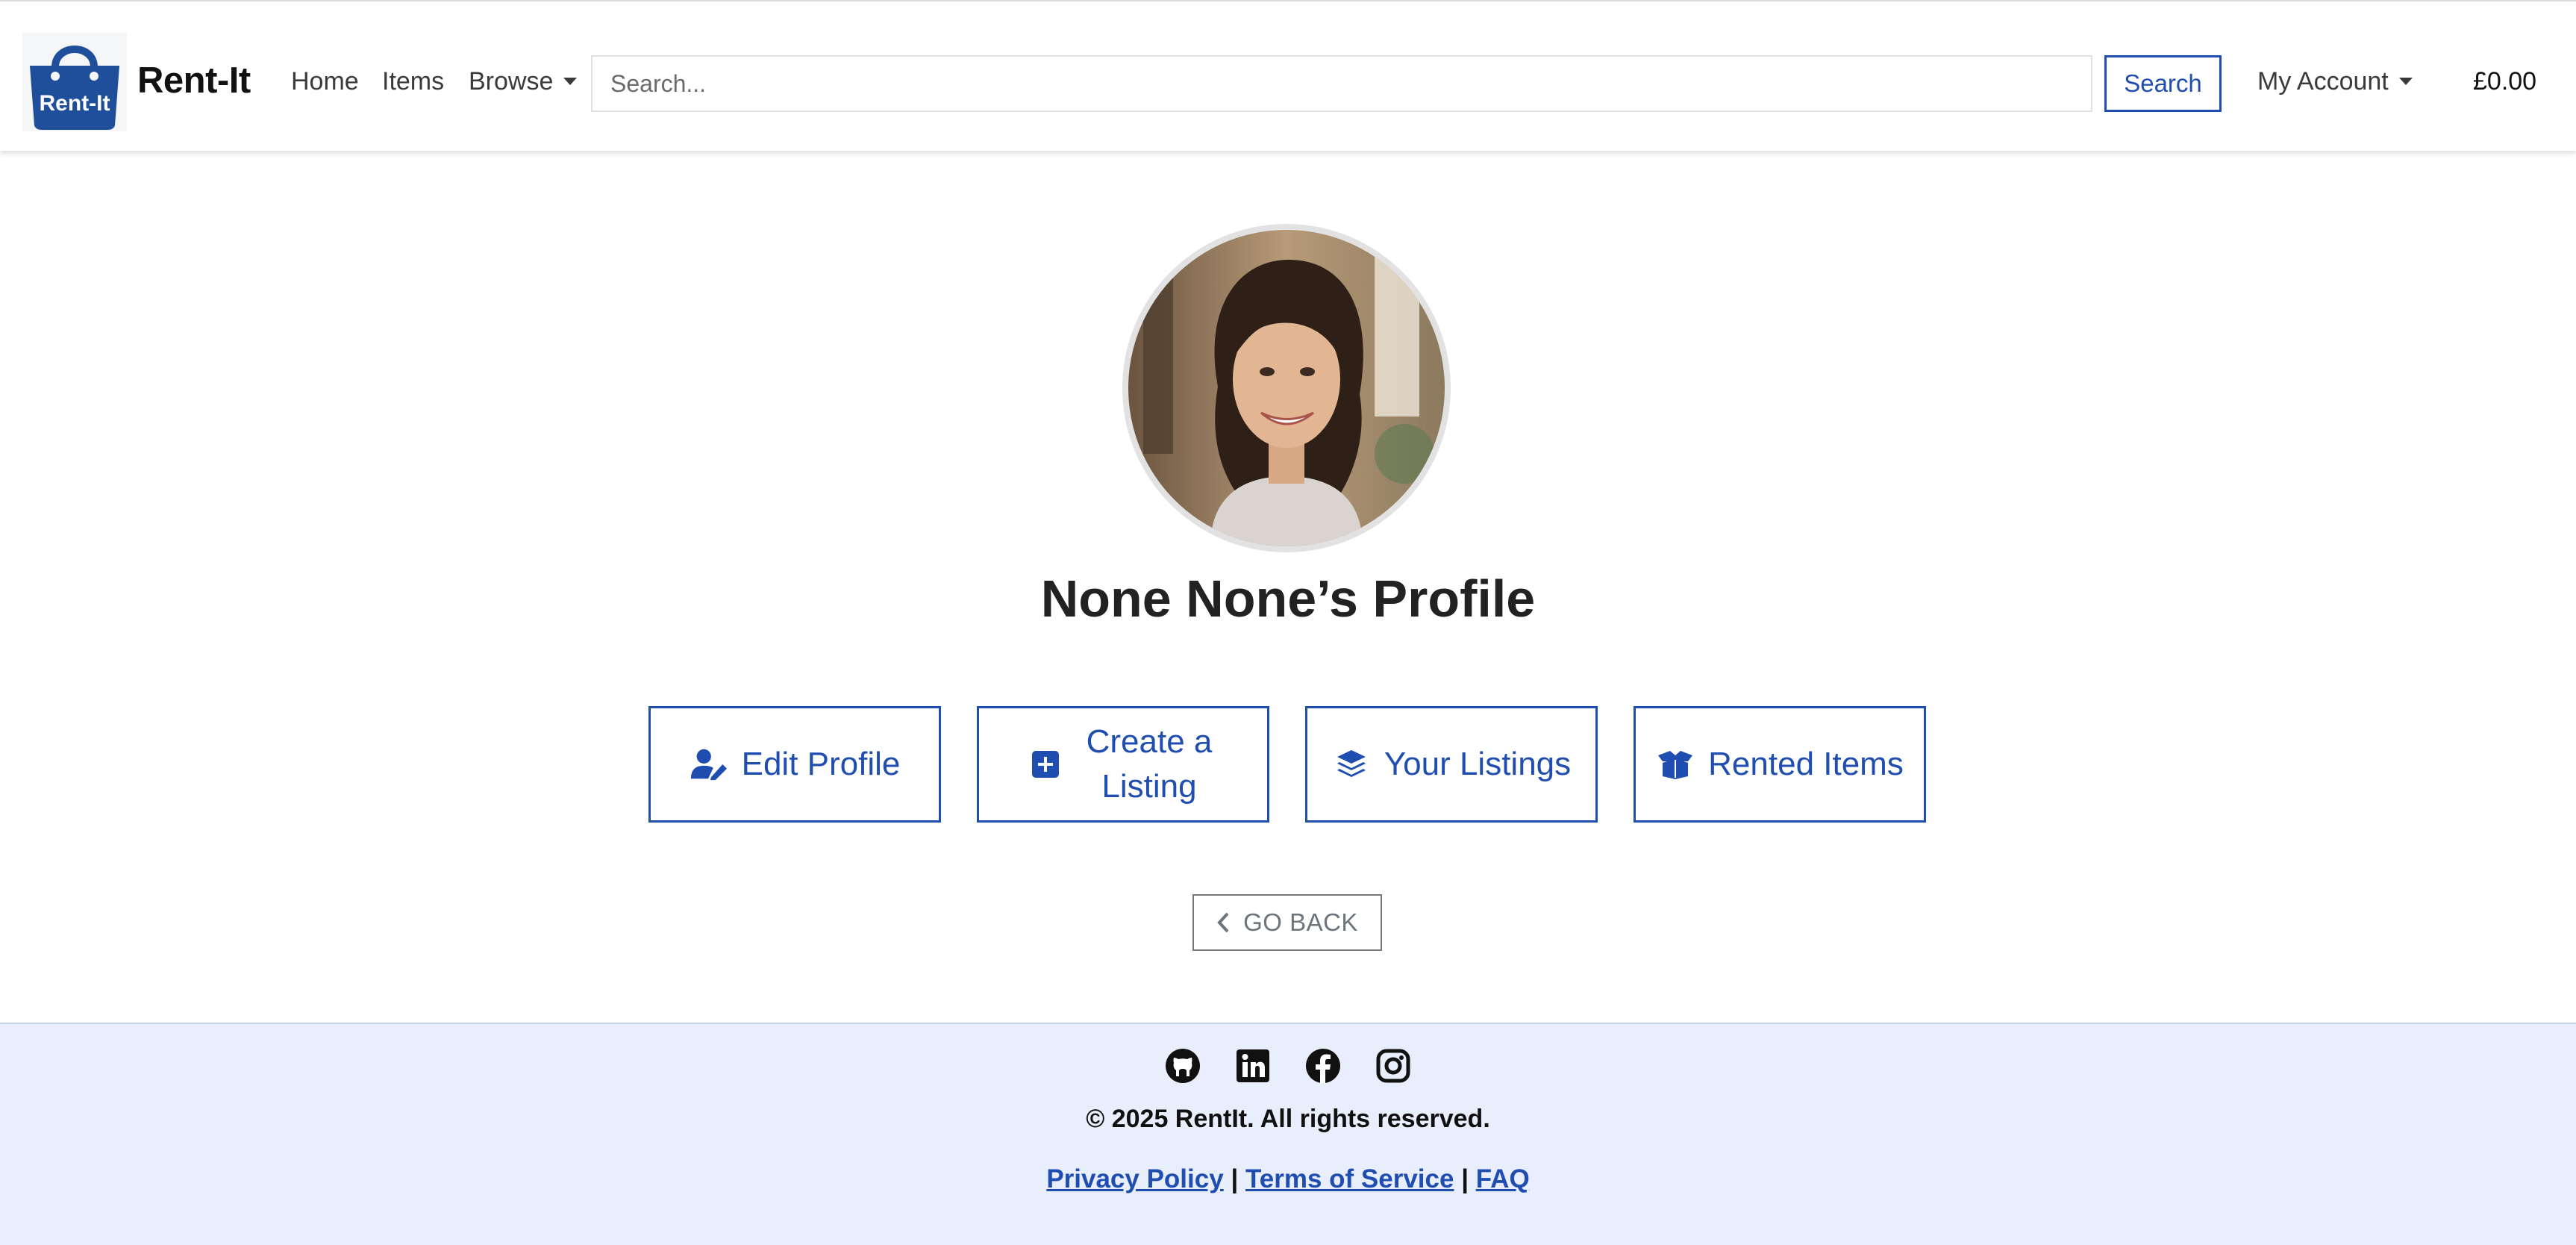 This screenshot has height=1245, width=2576. What do you see at coordinates (1253, 1066) in the screenshot?
I see `linkedin-icon` at bounding box center [1253, 1066].